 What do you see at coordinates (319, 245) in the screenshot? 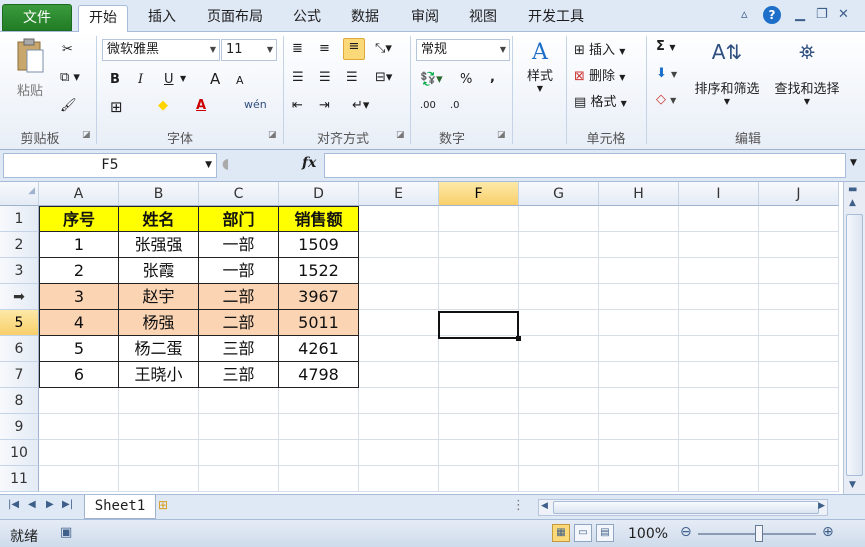
I see `table-cell: 1509` at bounding box center [319, 245].